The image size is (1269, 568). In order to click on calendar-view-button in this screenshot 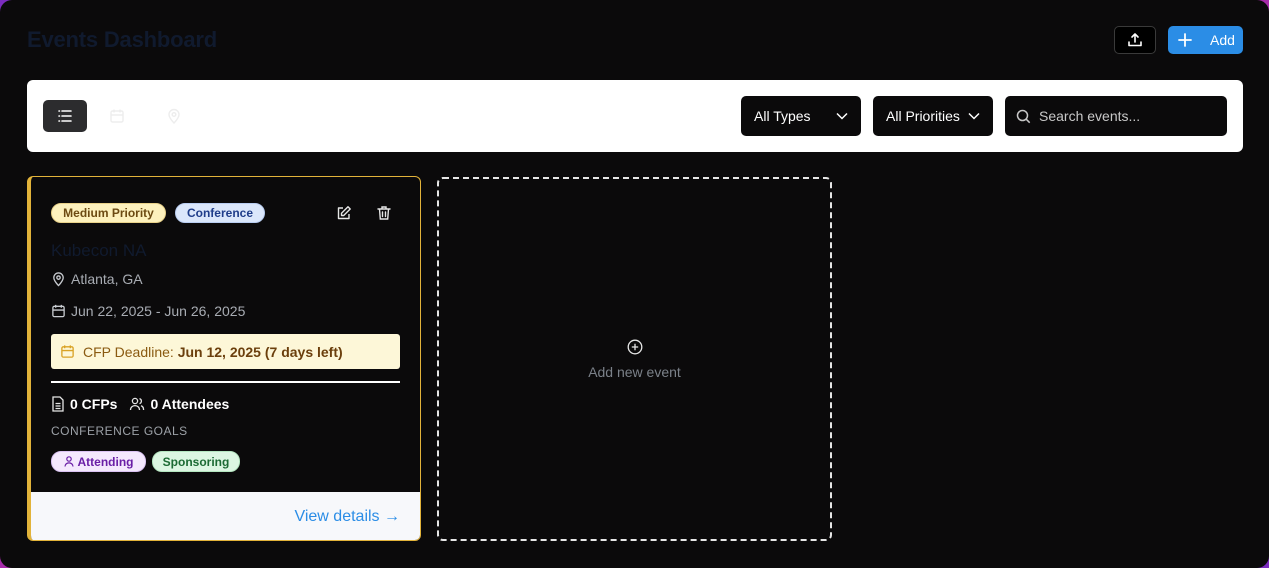, I will do `click(117, 118)`.